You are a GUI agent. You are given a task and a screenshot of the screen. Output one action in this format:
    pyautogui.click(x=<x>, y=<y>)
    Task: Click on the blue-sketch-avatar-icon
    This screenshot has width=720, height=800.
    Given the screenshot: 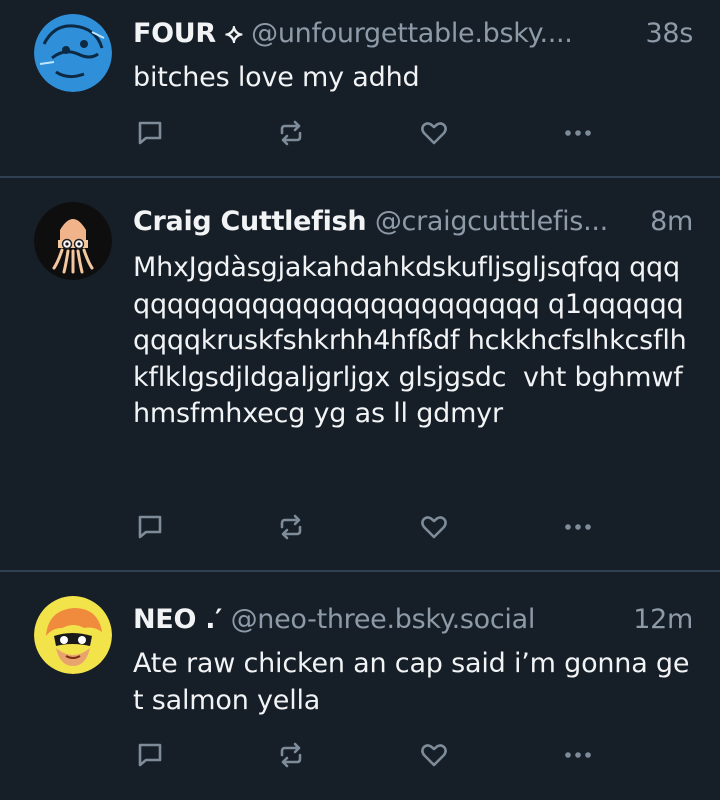 What is the action you would take?
    pyautogui.click(x=73, y=53)
    